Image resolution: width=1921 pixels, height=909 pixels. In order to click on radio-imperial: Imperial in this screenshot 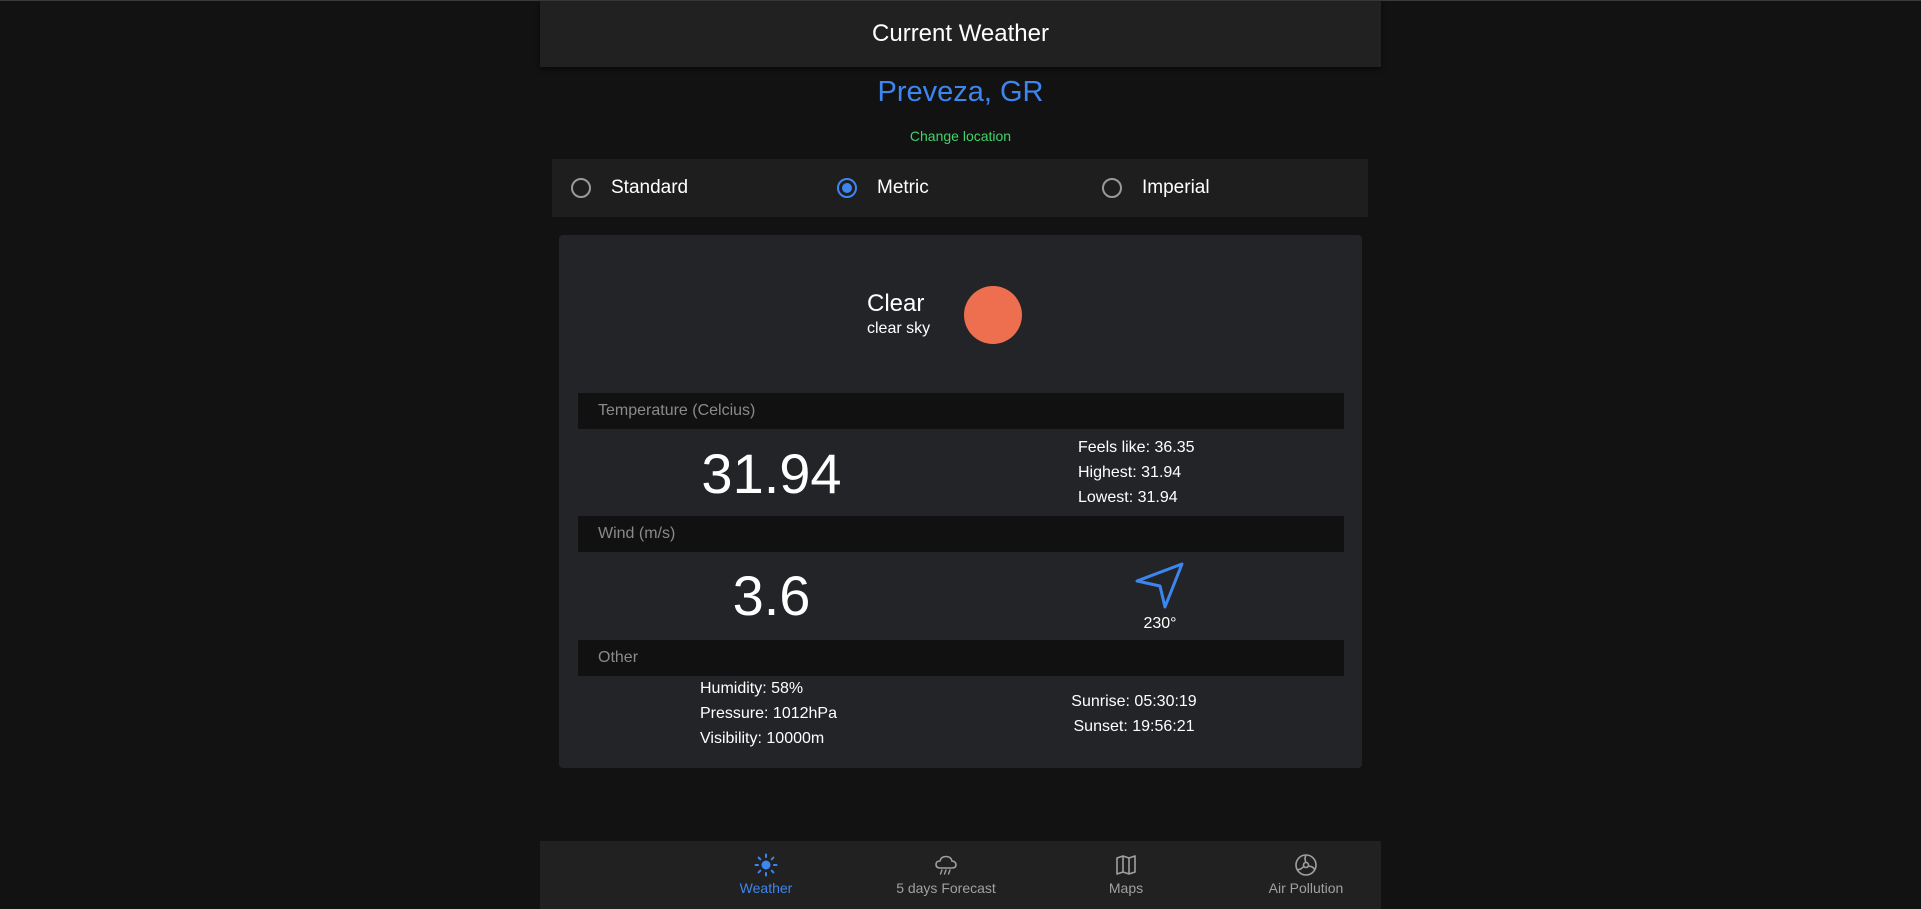, I will do `click(1156, 188)`.